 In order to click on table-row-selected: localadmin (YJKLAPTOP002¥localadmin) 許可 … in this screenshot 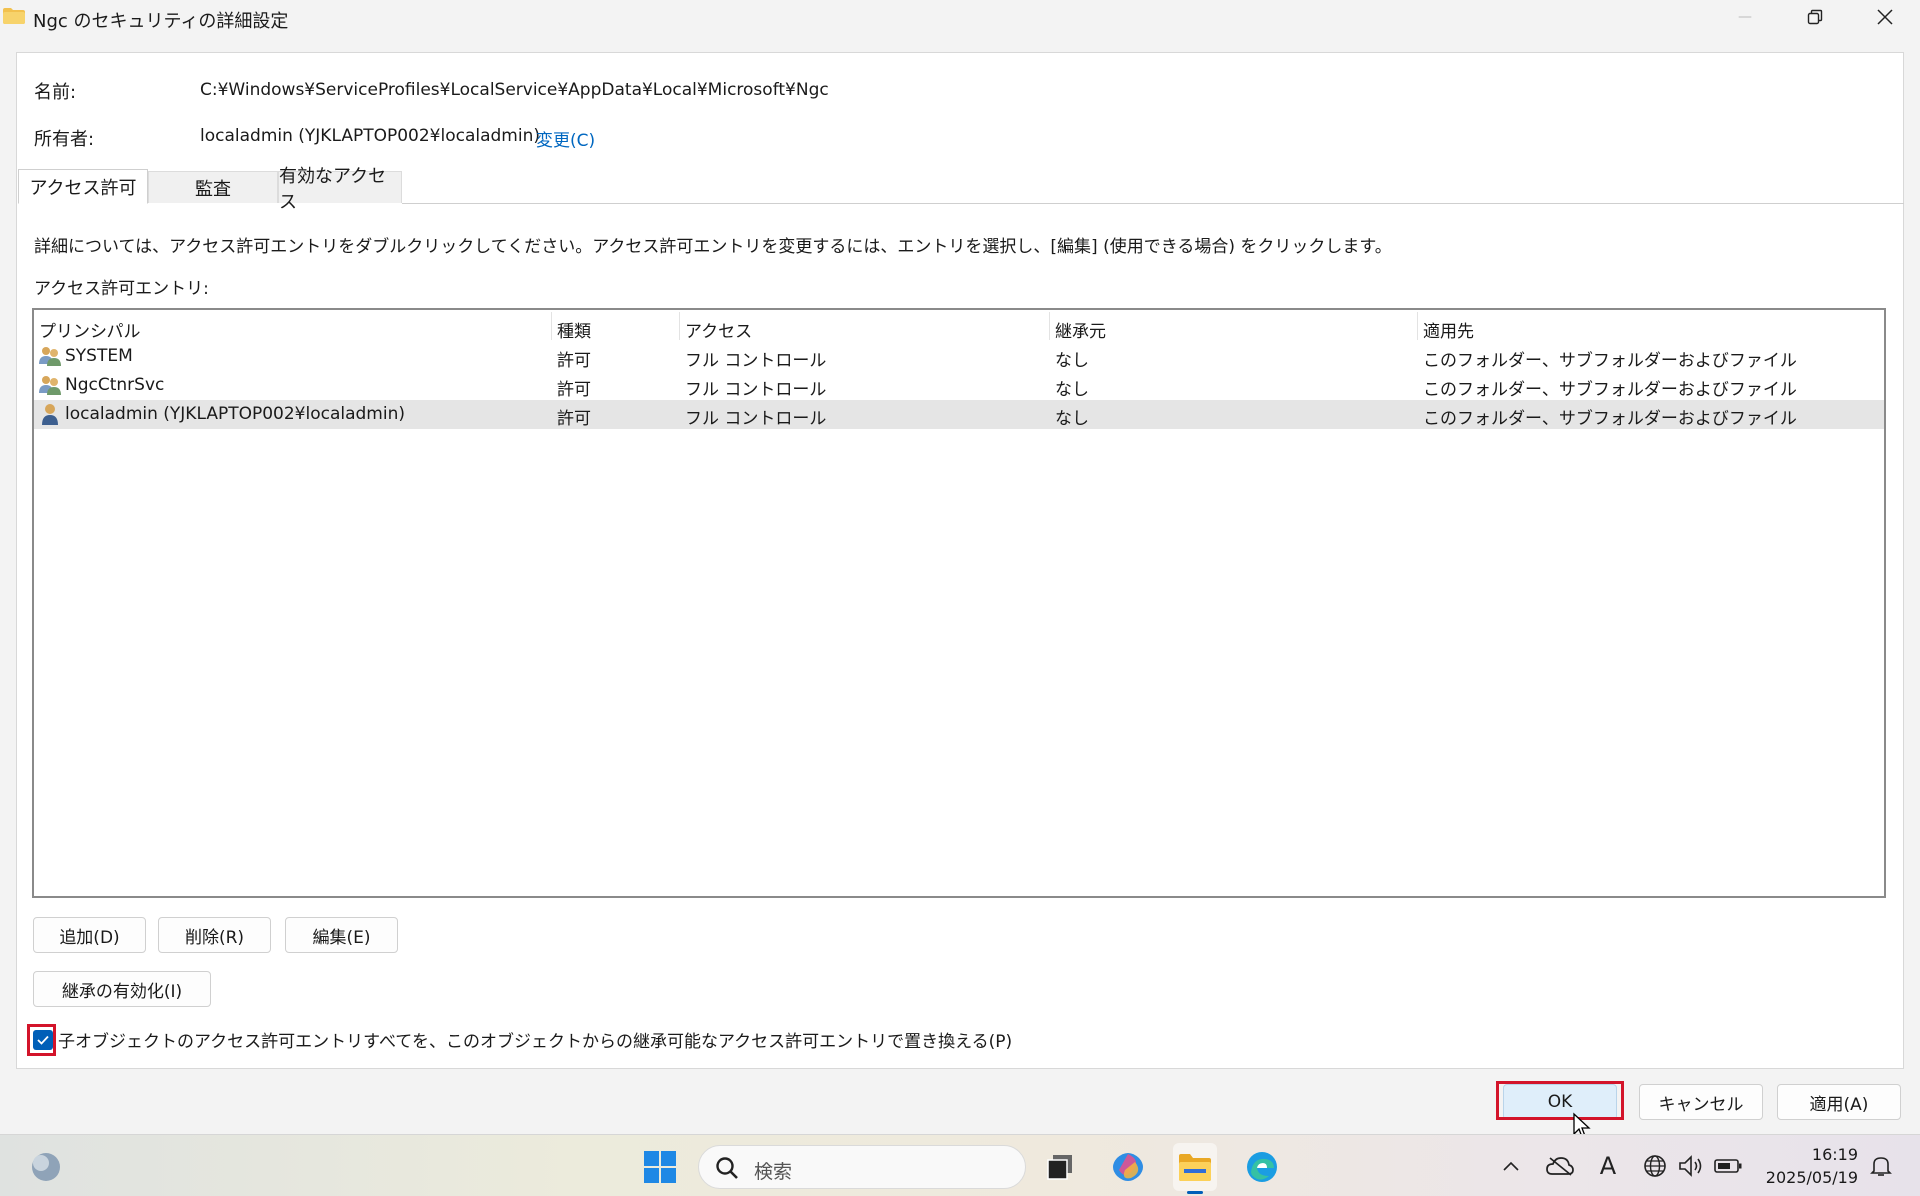, I will do `click(959, 414)`.